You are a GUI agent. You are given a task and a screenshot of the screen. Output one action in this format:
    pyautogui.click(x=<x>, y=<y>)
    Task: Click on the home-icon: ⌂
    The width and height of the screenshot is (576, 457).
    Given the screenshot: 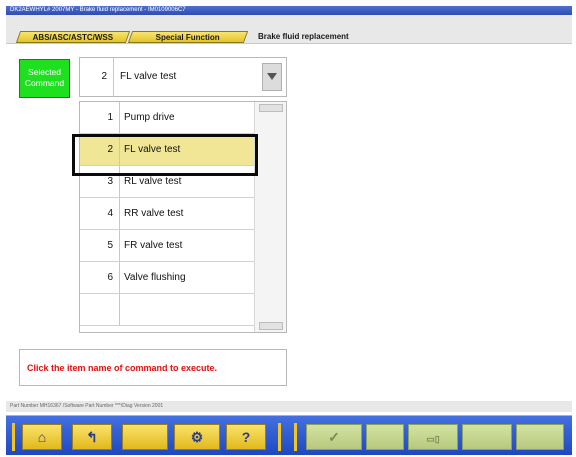 What is the action you would take?
    pyautogui.click(x=42, y=437)
    